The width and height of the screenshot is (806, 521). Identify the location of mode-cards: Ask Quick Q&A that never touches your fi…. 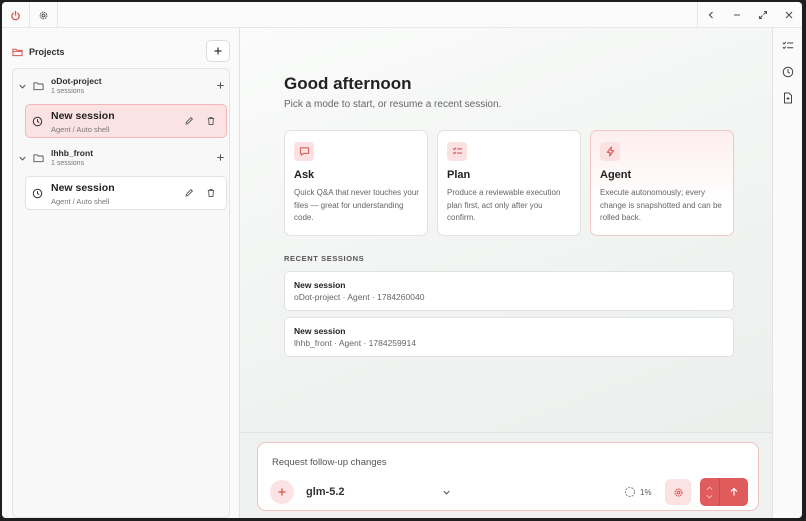
(509, 183).